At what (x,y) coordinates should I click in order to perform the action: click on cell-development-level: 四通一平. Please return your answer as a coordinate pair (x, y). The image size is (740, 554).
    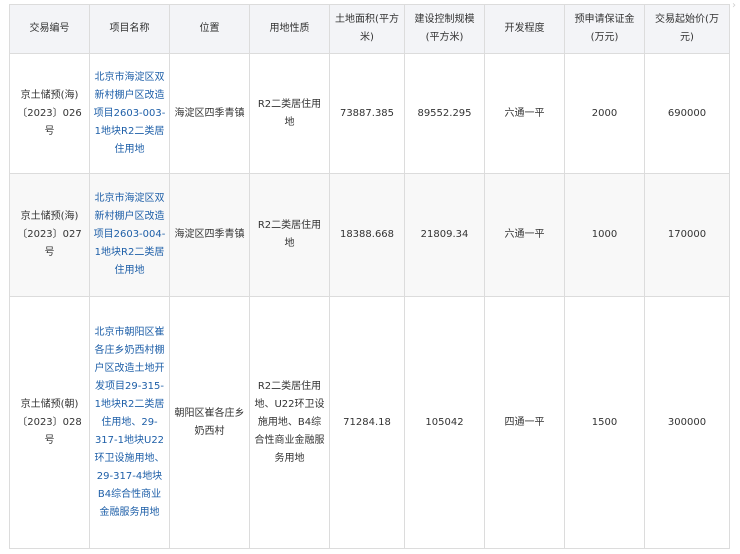
    Looking at the image, I should click on (524, 422).